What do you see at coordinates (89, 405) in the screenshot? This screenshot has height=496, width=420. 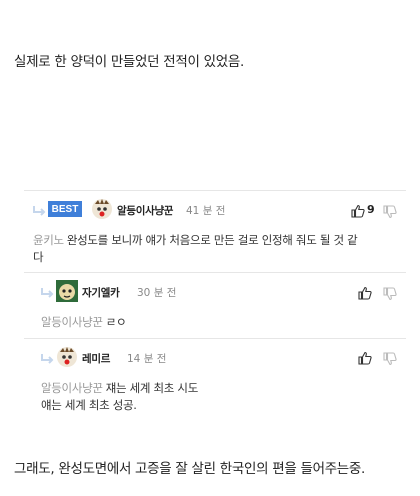 I see `comment-text-line: 얘는 세계 최초 성공.` at bounding box center [89, 405].